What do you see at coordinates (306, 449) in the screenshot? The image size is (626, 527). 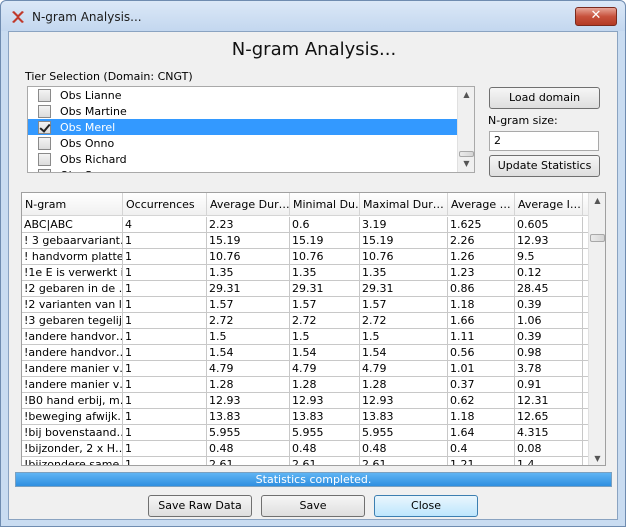 I see `table-row: !bijzonder, 2 x H… 1 0.48 0.48 0.48 0.4 0.08` at bounding box center [306, 449].